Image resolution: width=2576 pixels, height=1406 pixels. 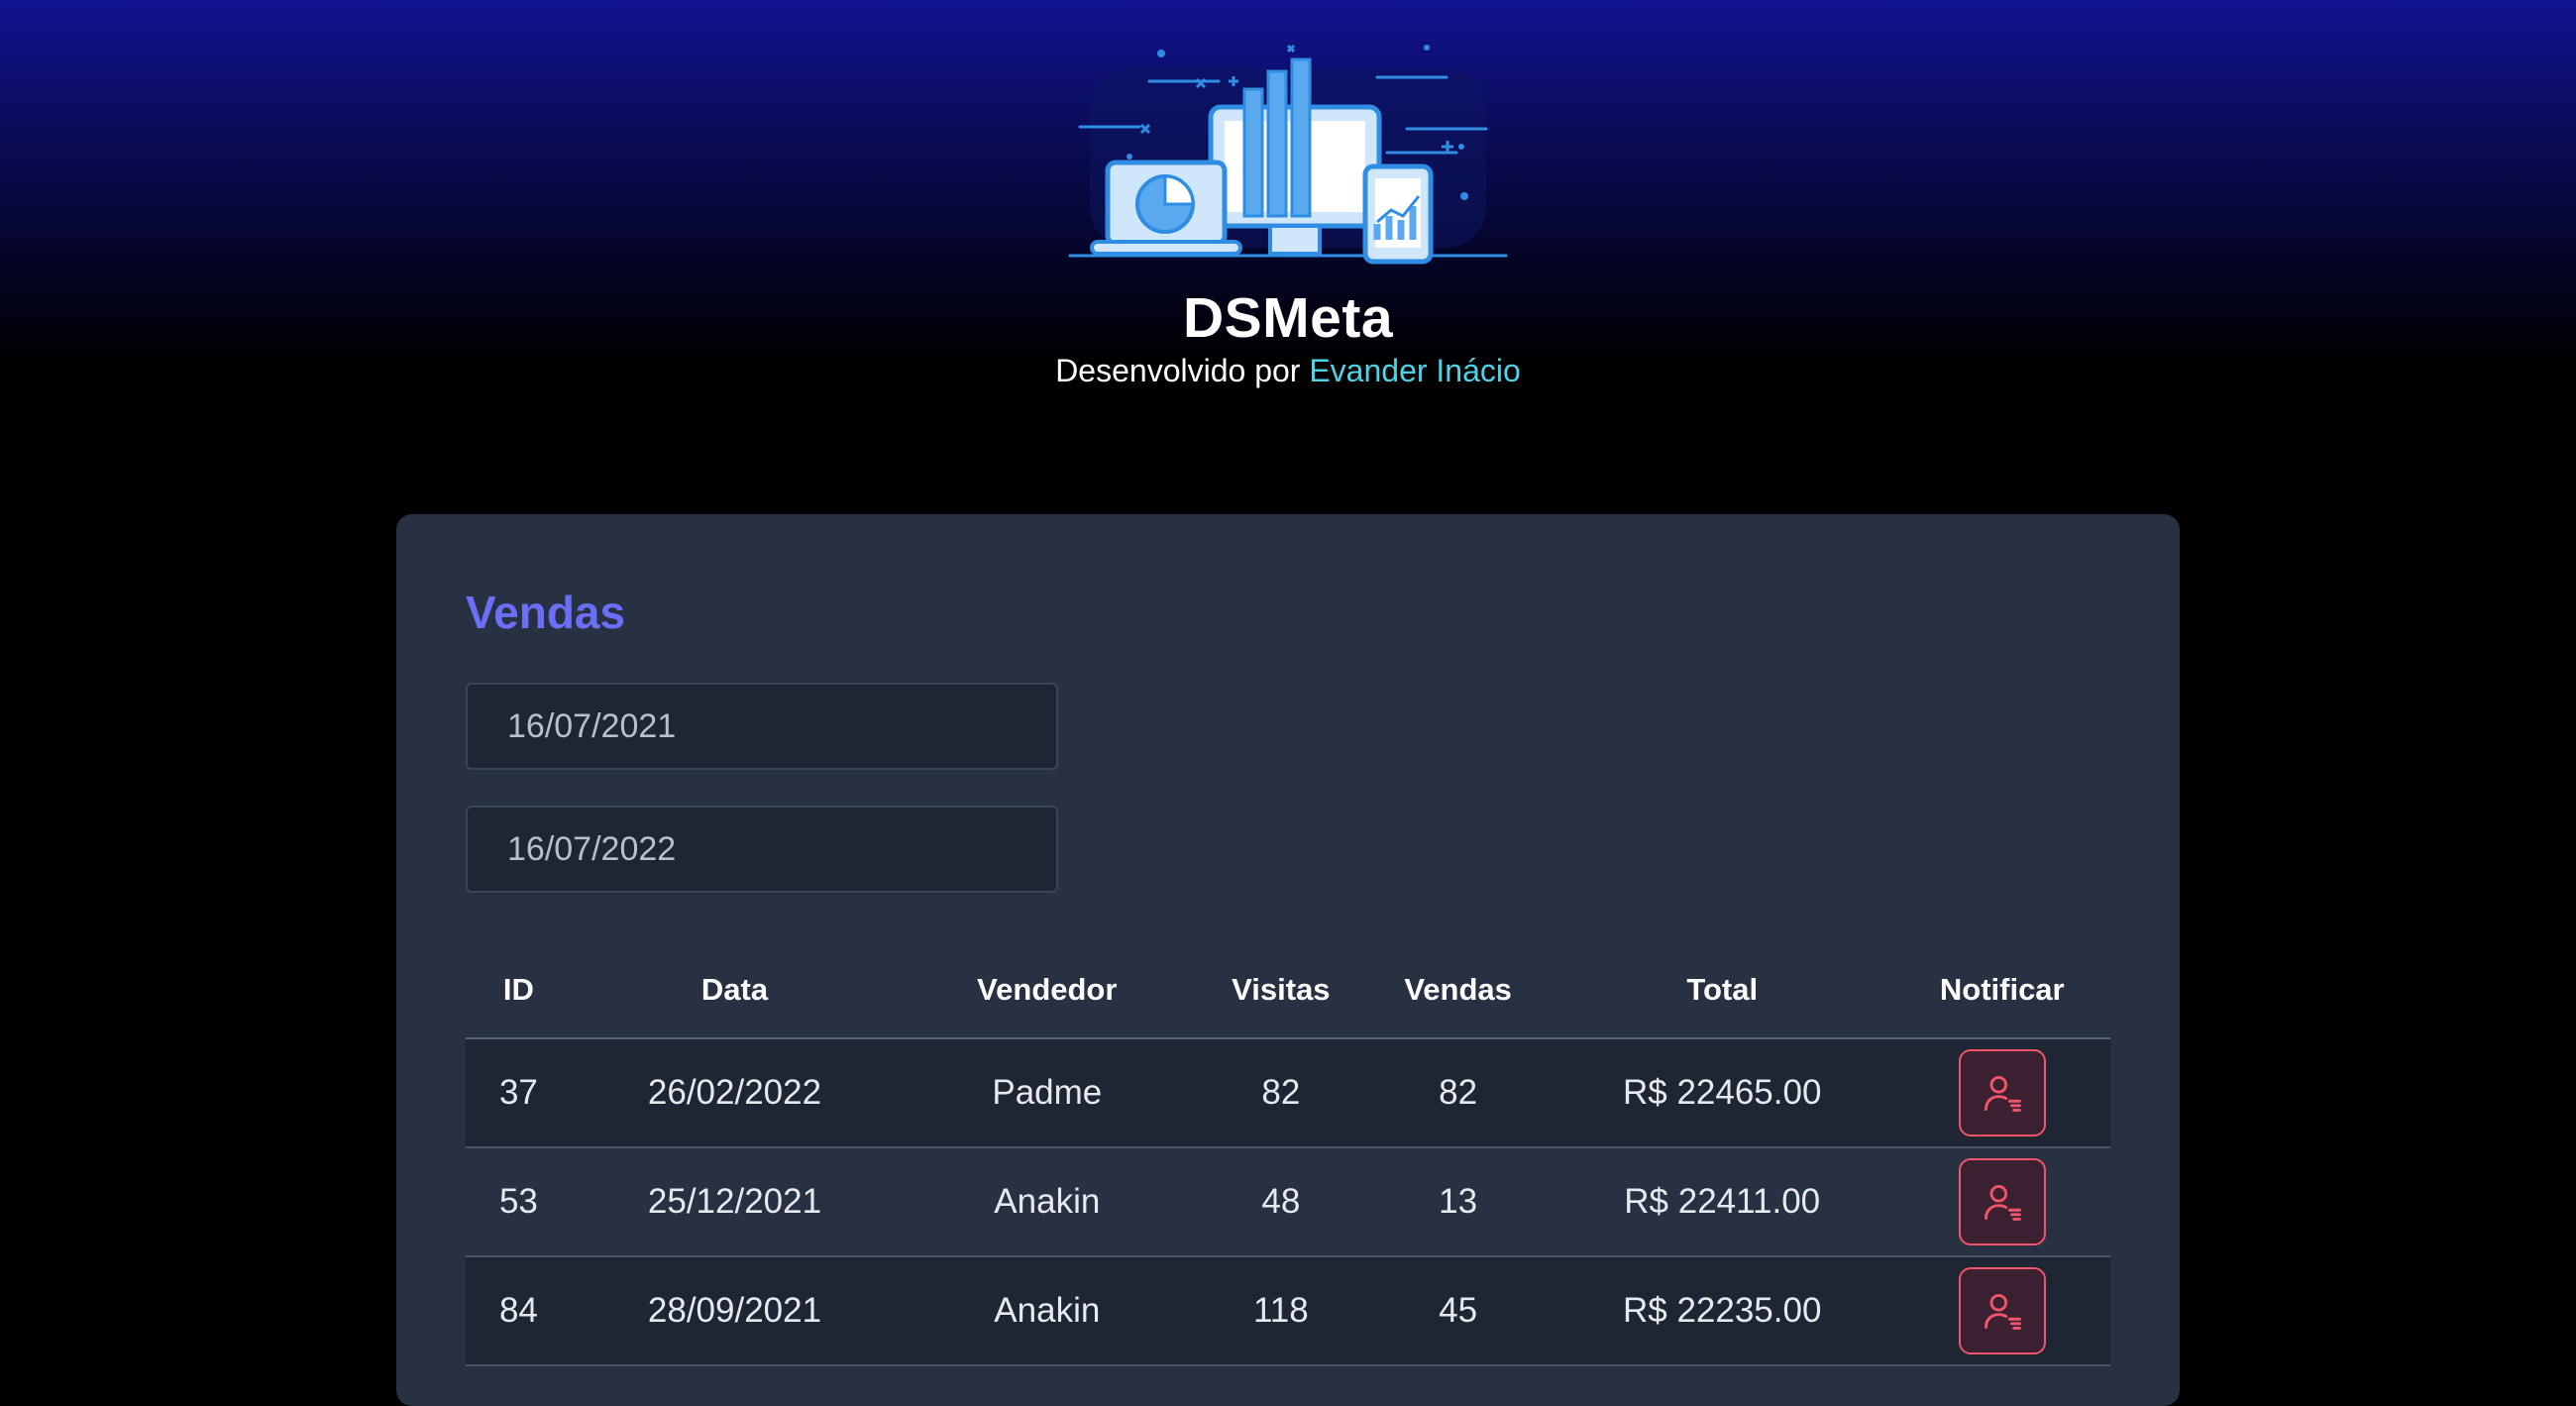 I want to click on cell-seller: Anakin, so click(x=1047, y=1202).